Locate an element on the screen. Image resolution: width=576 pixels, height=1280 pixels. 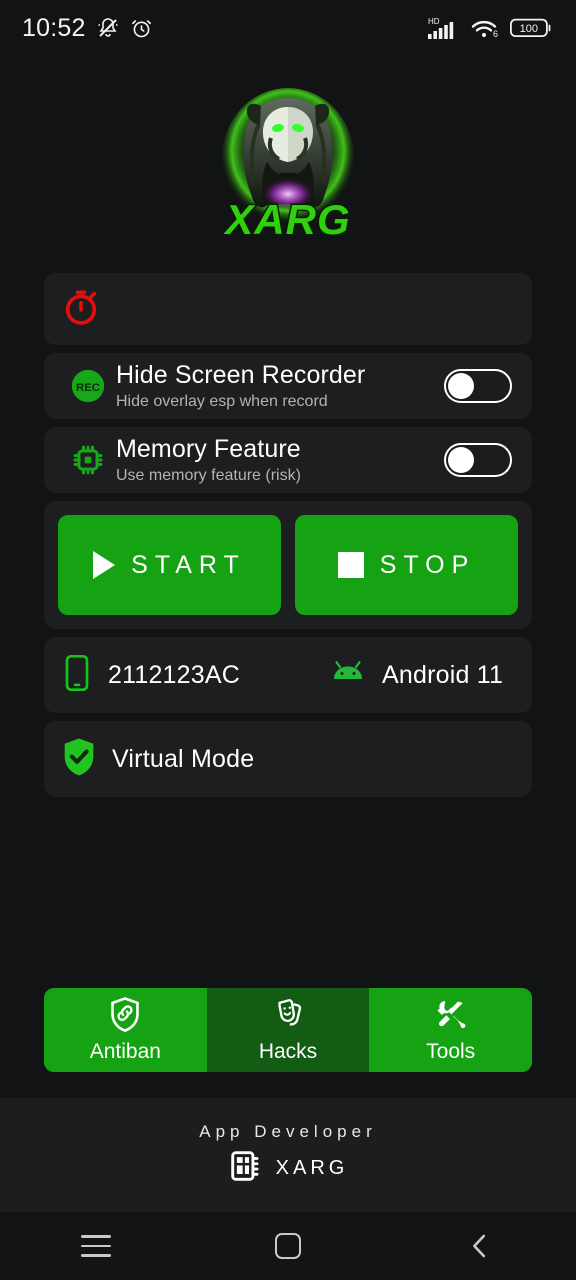
device-info-card: 2112123AC Android 11 is located at coordinates (288, 675).